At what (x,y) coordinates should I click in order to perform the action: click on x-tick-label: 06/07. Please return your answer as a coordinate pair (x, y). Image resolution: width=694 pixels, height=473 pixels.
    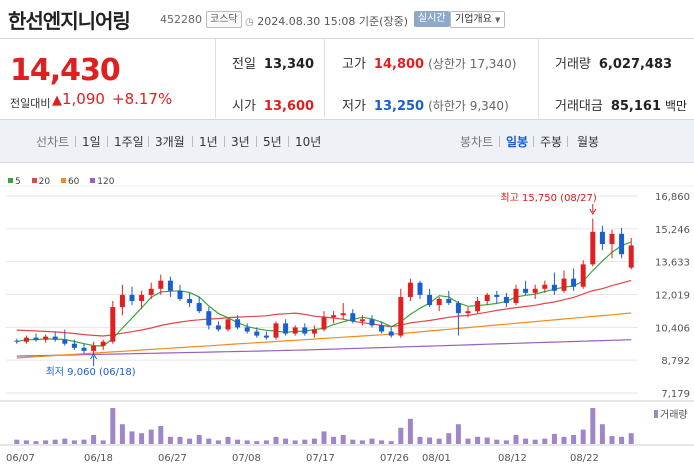
    Looking at the image, I should click on (20, 458).